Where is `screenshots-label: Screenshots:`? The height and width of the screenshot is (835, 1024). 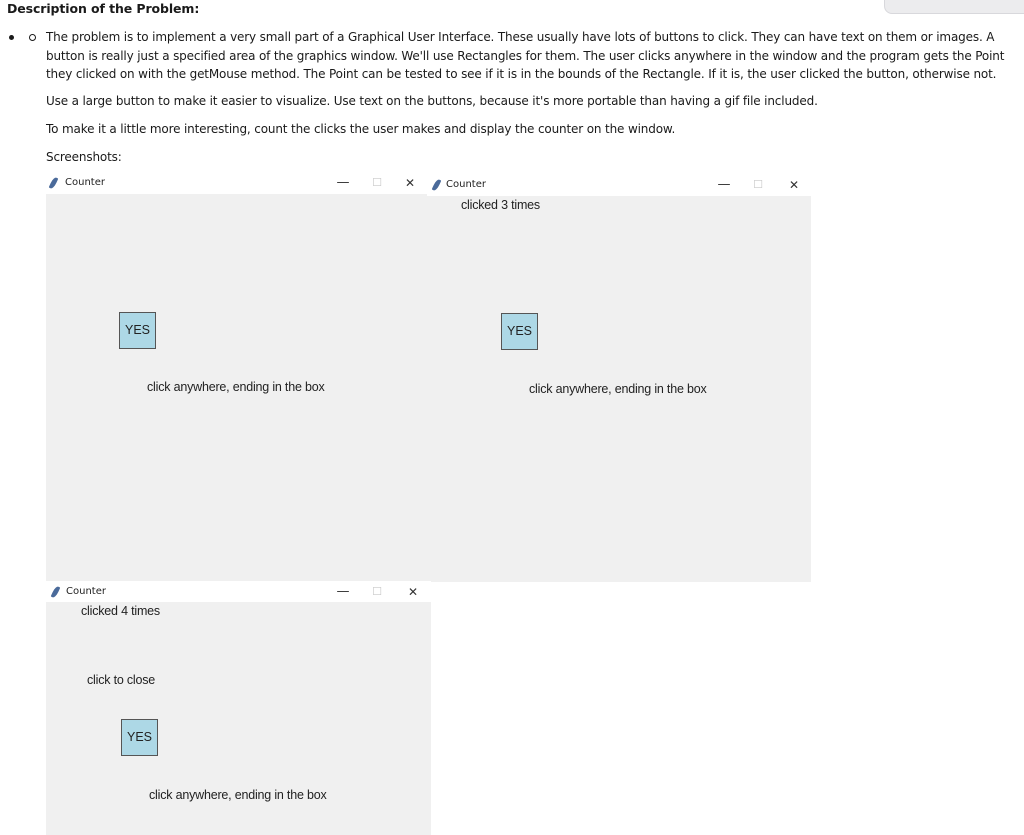 screenshots-label: Screenshots: is located at coordinates (84, 157).